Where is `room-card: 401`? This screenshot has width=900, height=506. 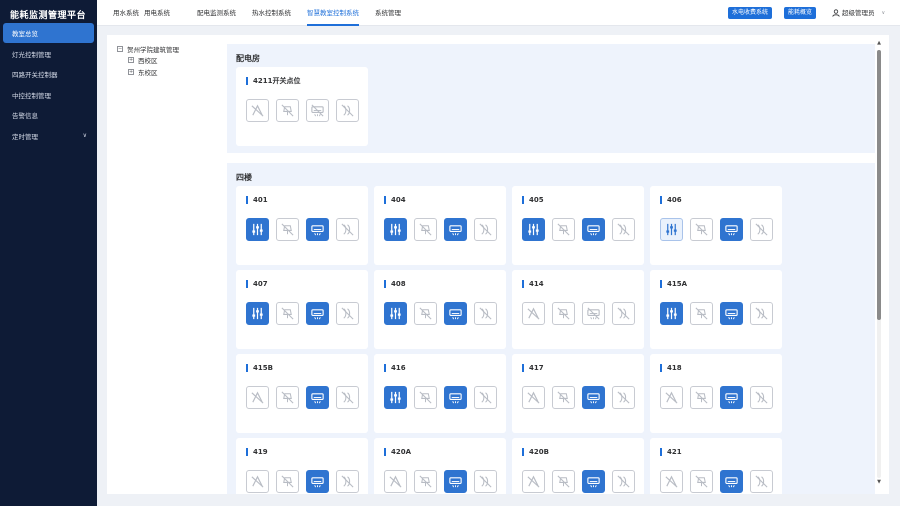
room-card: 401 is located at coordinates (302, 225).